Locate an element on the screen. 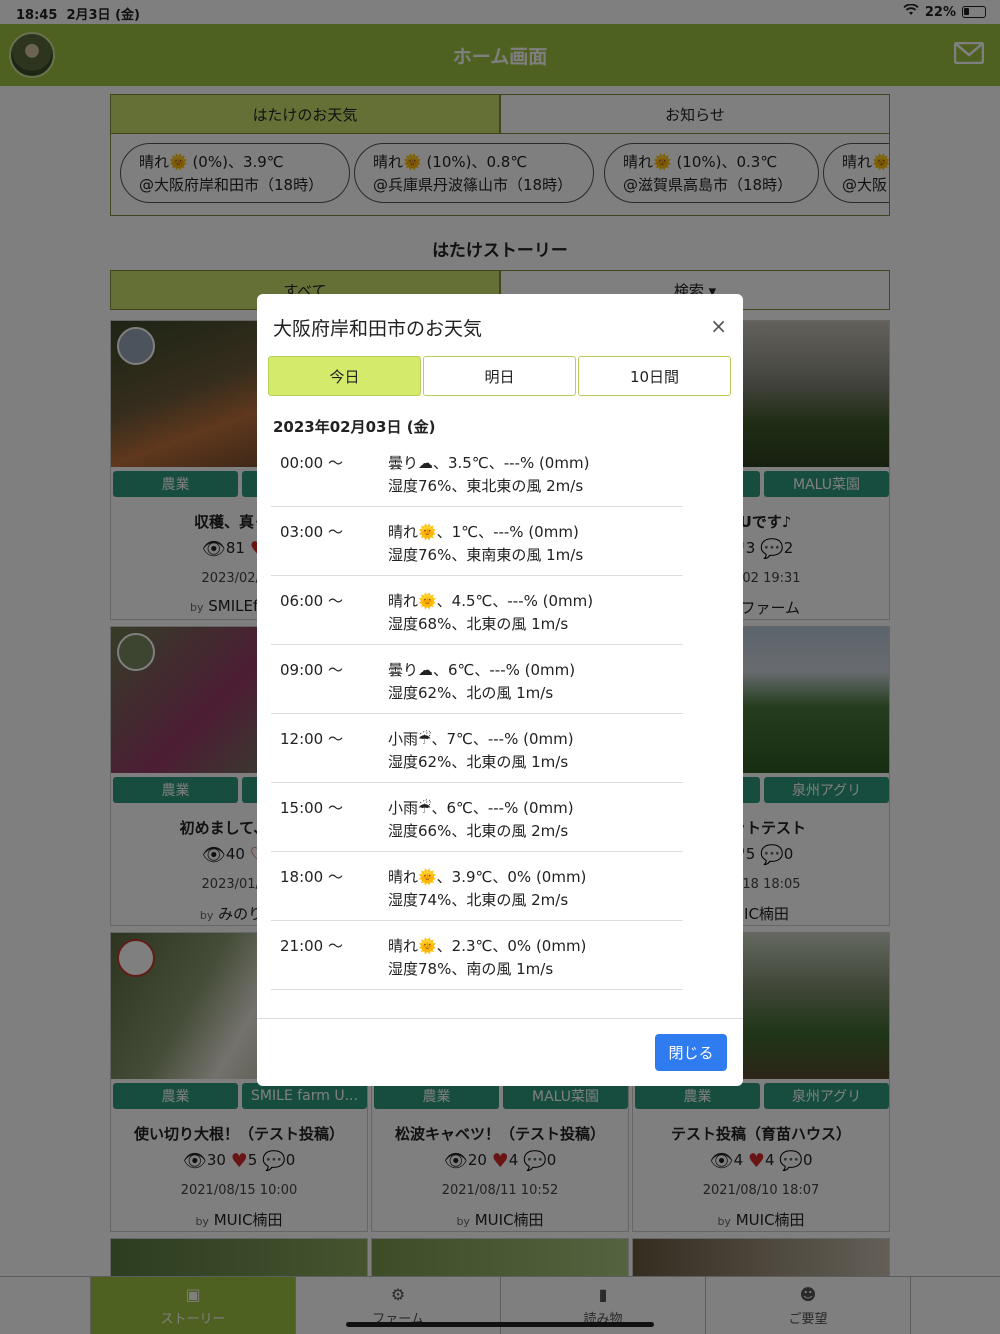 The width and height of the screenshot is (1000, 1334). forecast-row: 21:00 〜 晴れ🌞、2.3℃、0% (0mm) 湿度78%、南の風 1m/s is located at coordinates (477, 955).